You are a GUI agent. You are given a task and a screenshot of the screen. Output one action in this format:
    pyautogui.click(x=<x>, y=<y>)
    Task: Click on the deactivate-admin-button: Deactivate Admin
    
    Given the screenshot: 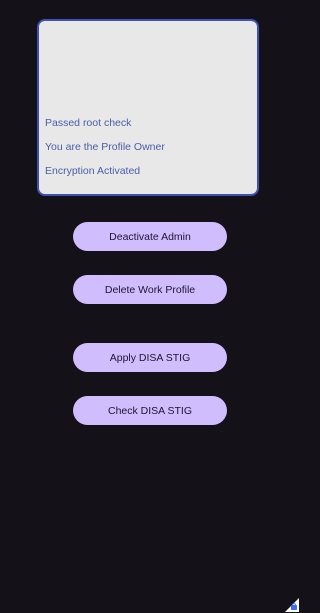 What is the action you would take?
    pyautogui.click(x=150, y=236)
    